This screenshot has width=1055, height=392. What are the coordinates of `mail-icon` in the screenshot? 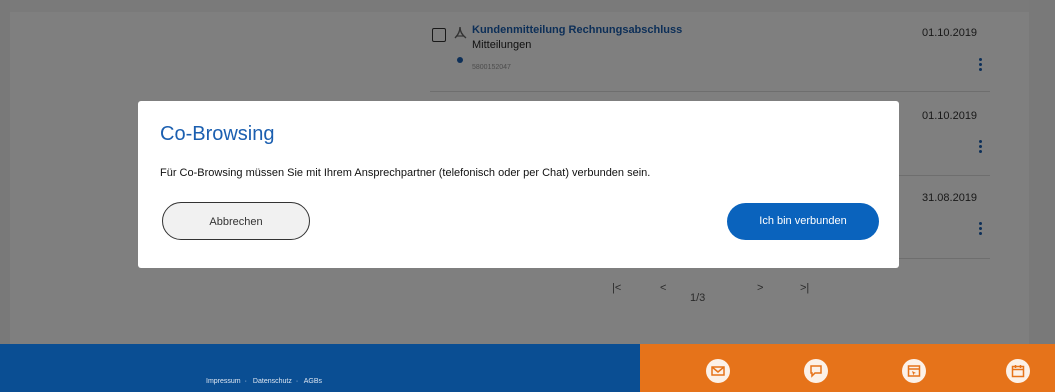 It's located at (718, 371).